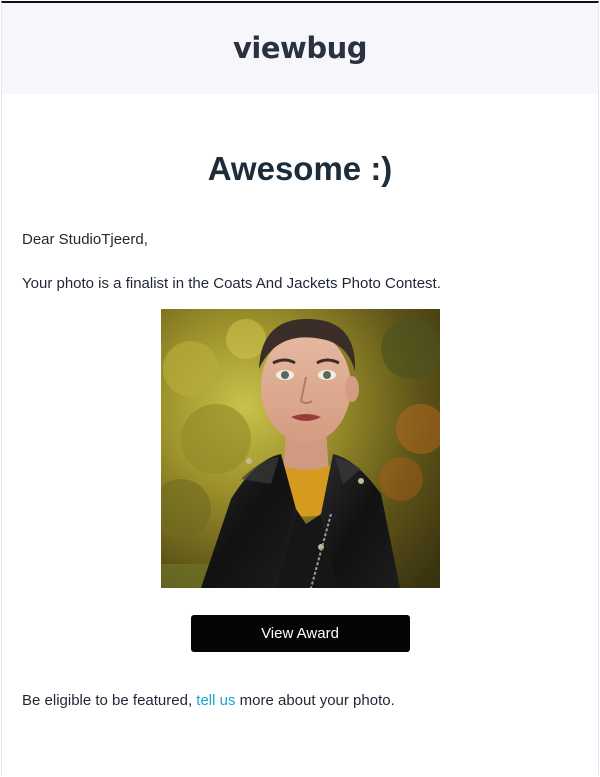 This screenshot has height=777, width=600. Describe the element at coordinates (300, 168) in the screenshot. I see `headline: Awesome :)` at that location.